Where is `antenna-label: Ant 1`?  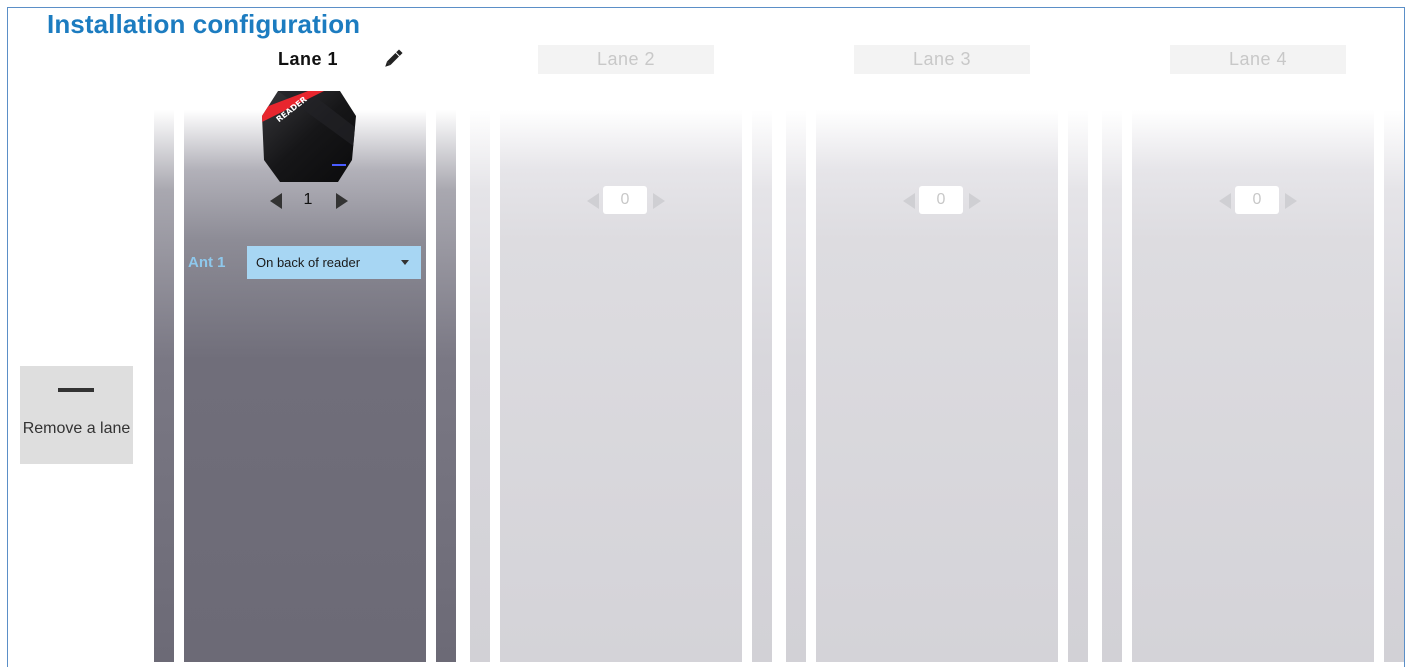 antenna-label: Ant 1 is located at coordinates (207, 262).